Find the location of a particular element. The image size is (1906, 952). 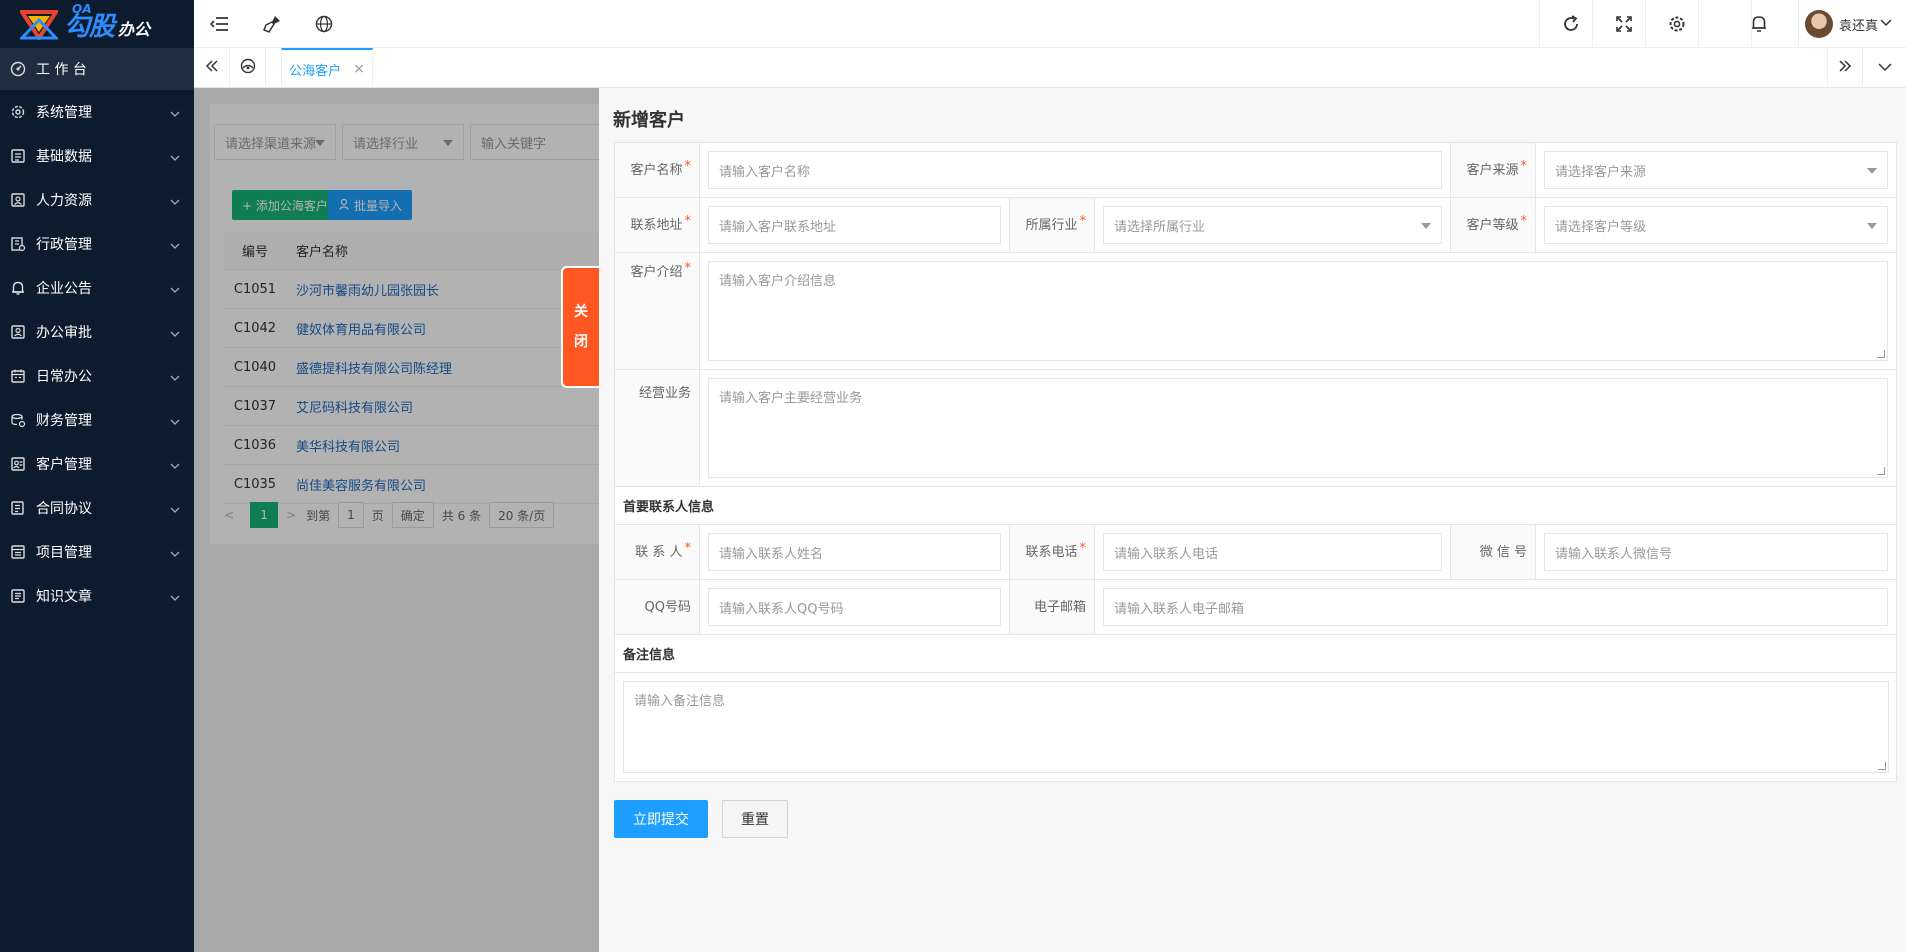

field-label: 联 系 人 * is located at coordinates (657, 552).